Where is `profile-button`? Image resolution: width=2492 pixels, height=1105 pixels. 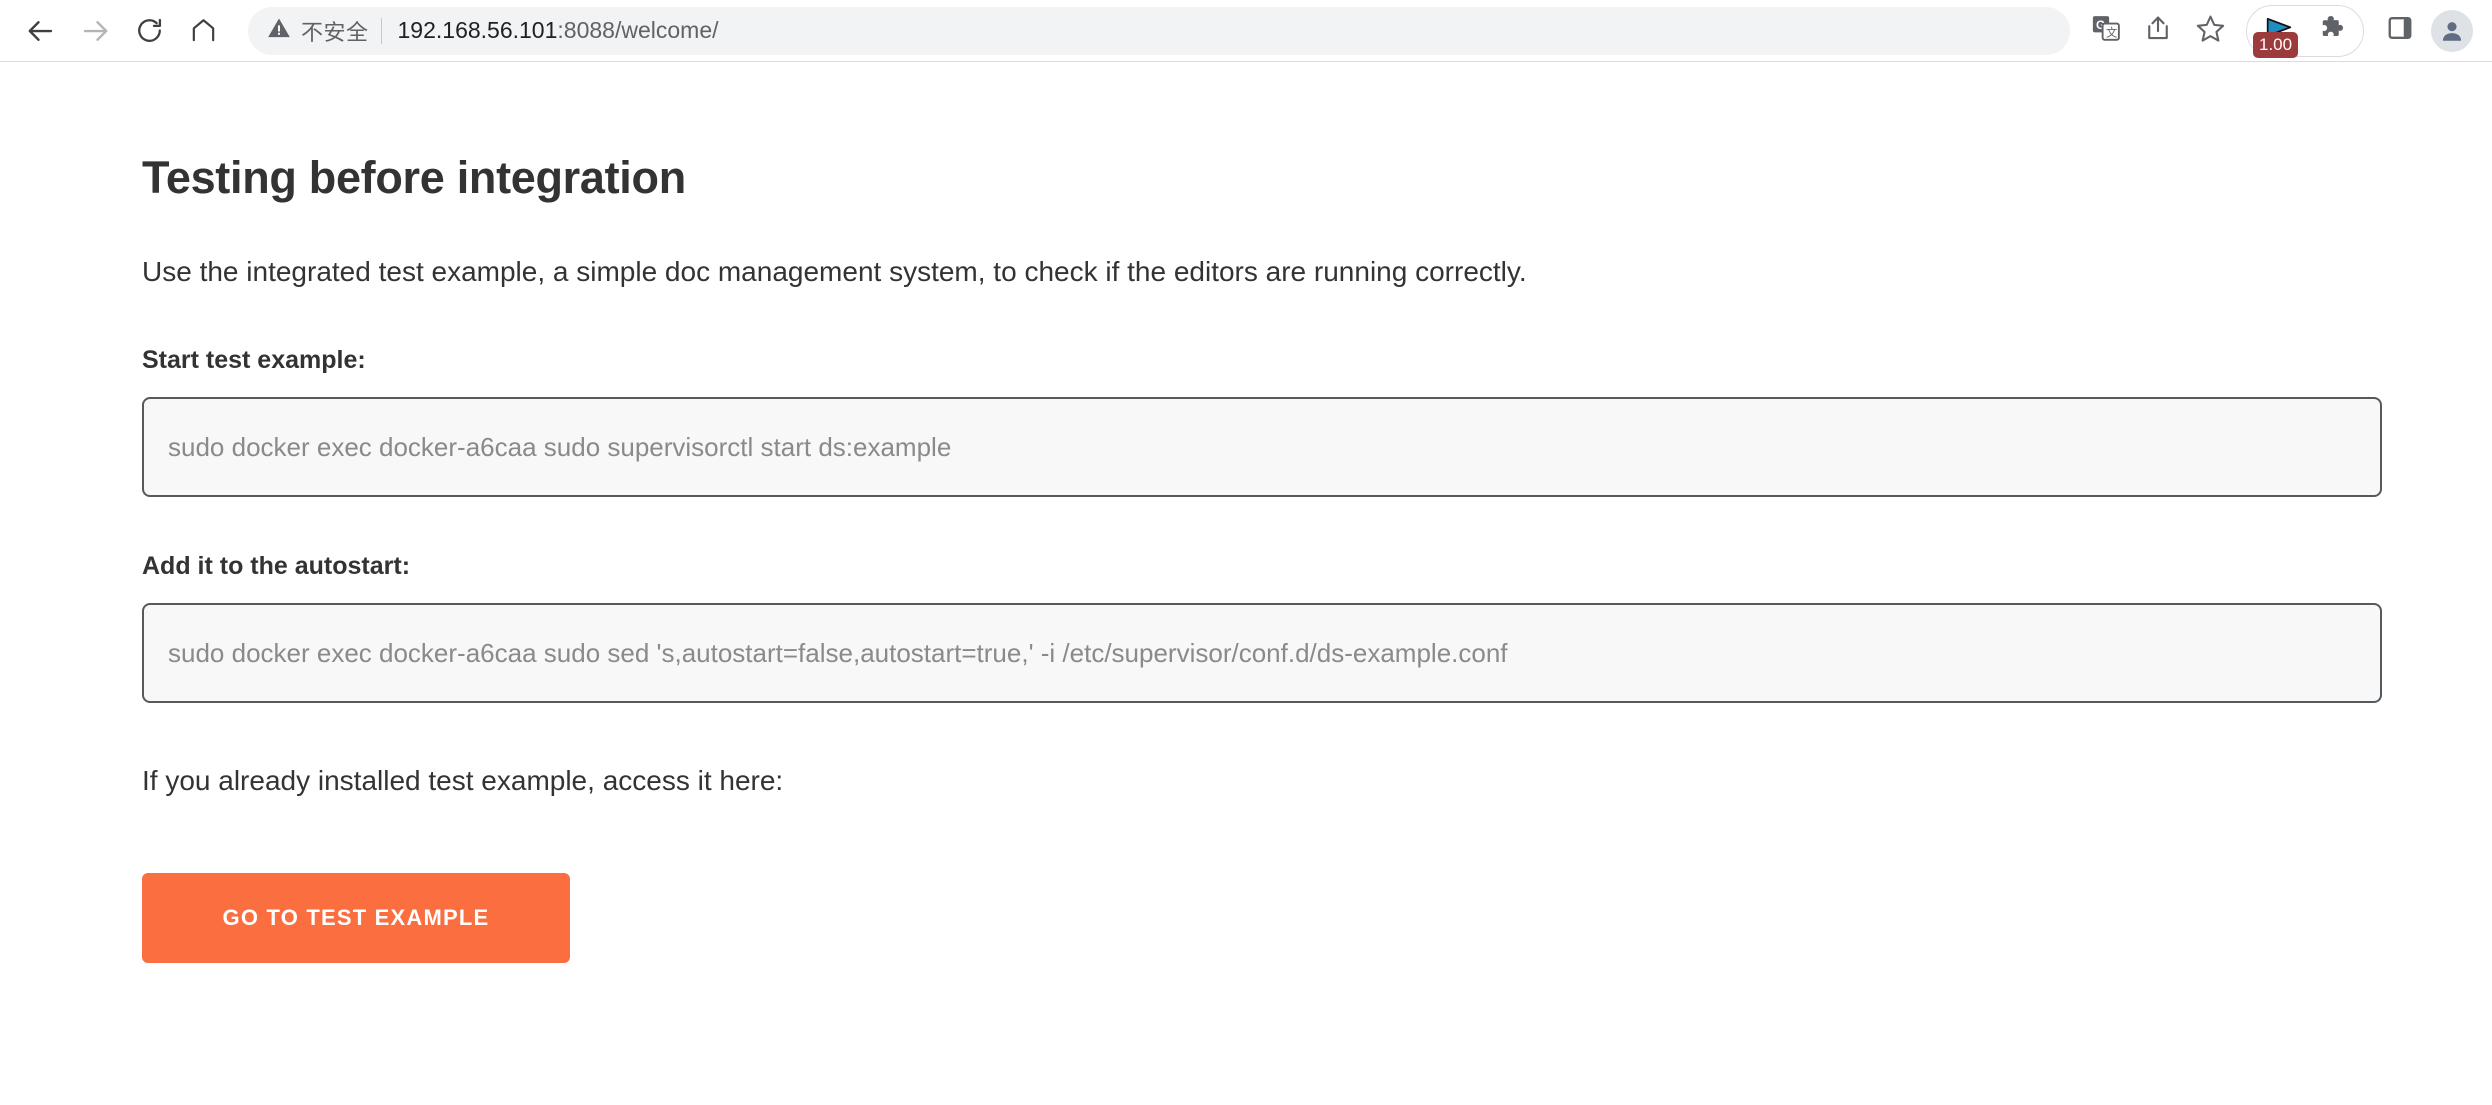 profile-button is located at coordinates (2452, 31).